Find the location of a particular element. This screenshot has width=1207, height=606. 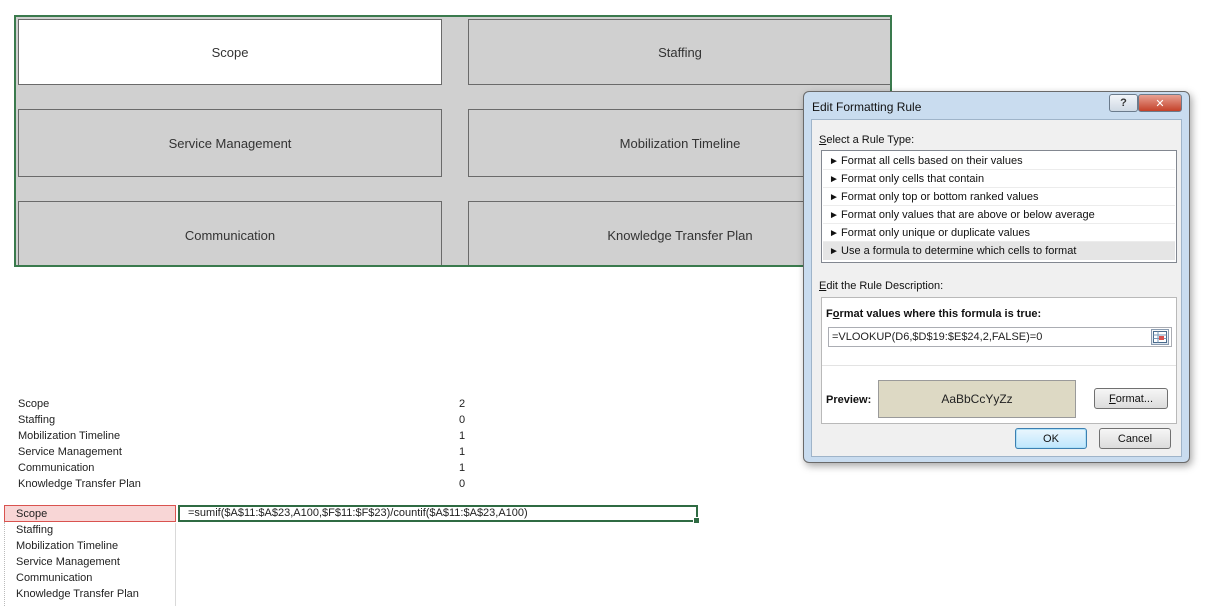

rule-type-item: ► Format only cells that contain is located at coordinates (999, 179).